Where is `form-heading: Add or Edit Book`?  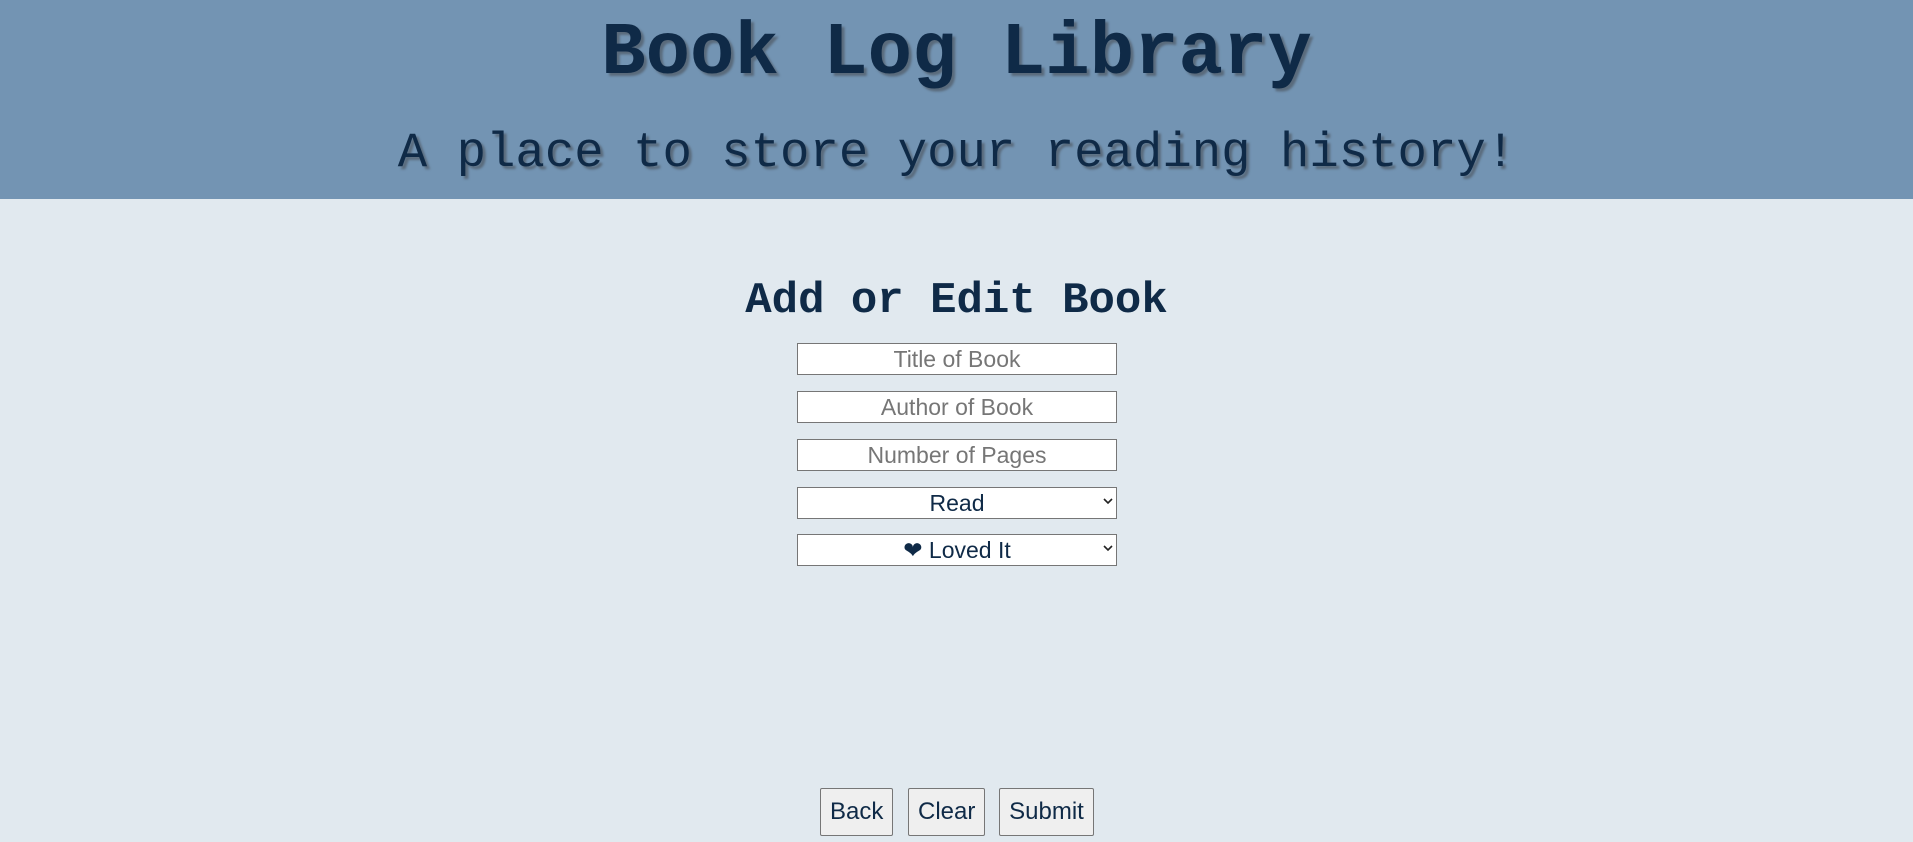 form-heading: Add or Edit Book is located at coordinates (956, 301).